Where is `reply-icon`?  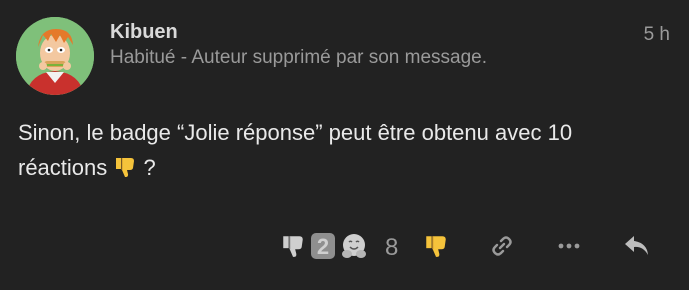
reply-icon is located at coordinates (636, 245).